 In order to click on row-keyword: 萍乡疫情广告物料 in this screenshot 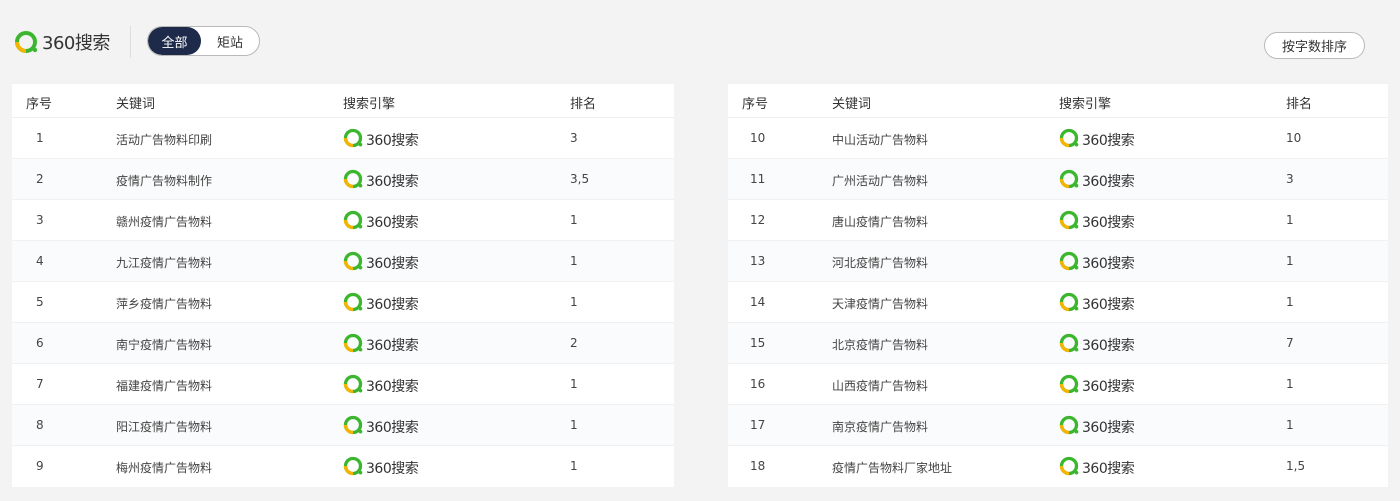, I will do `click(164, 304)`.